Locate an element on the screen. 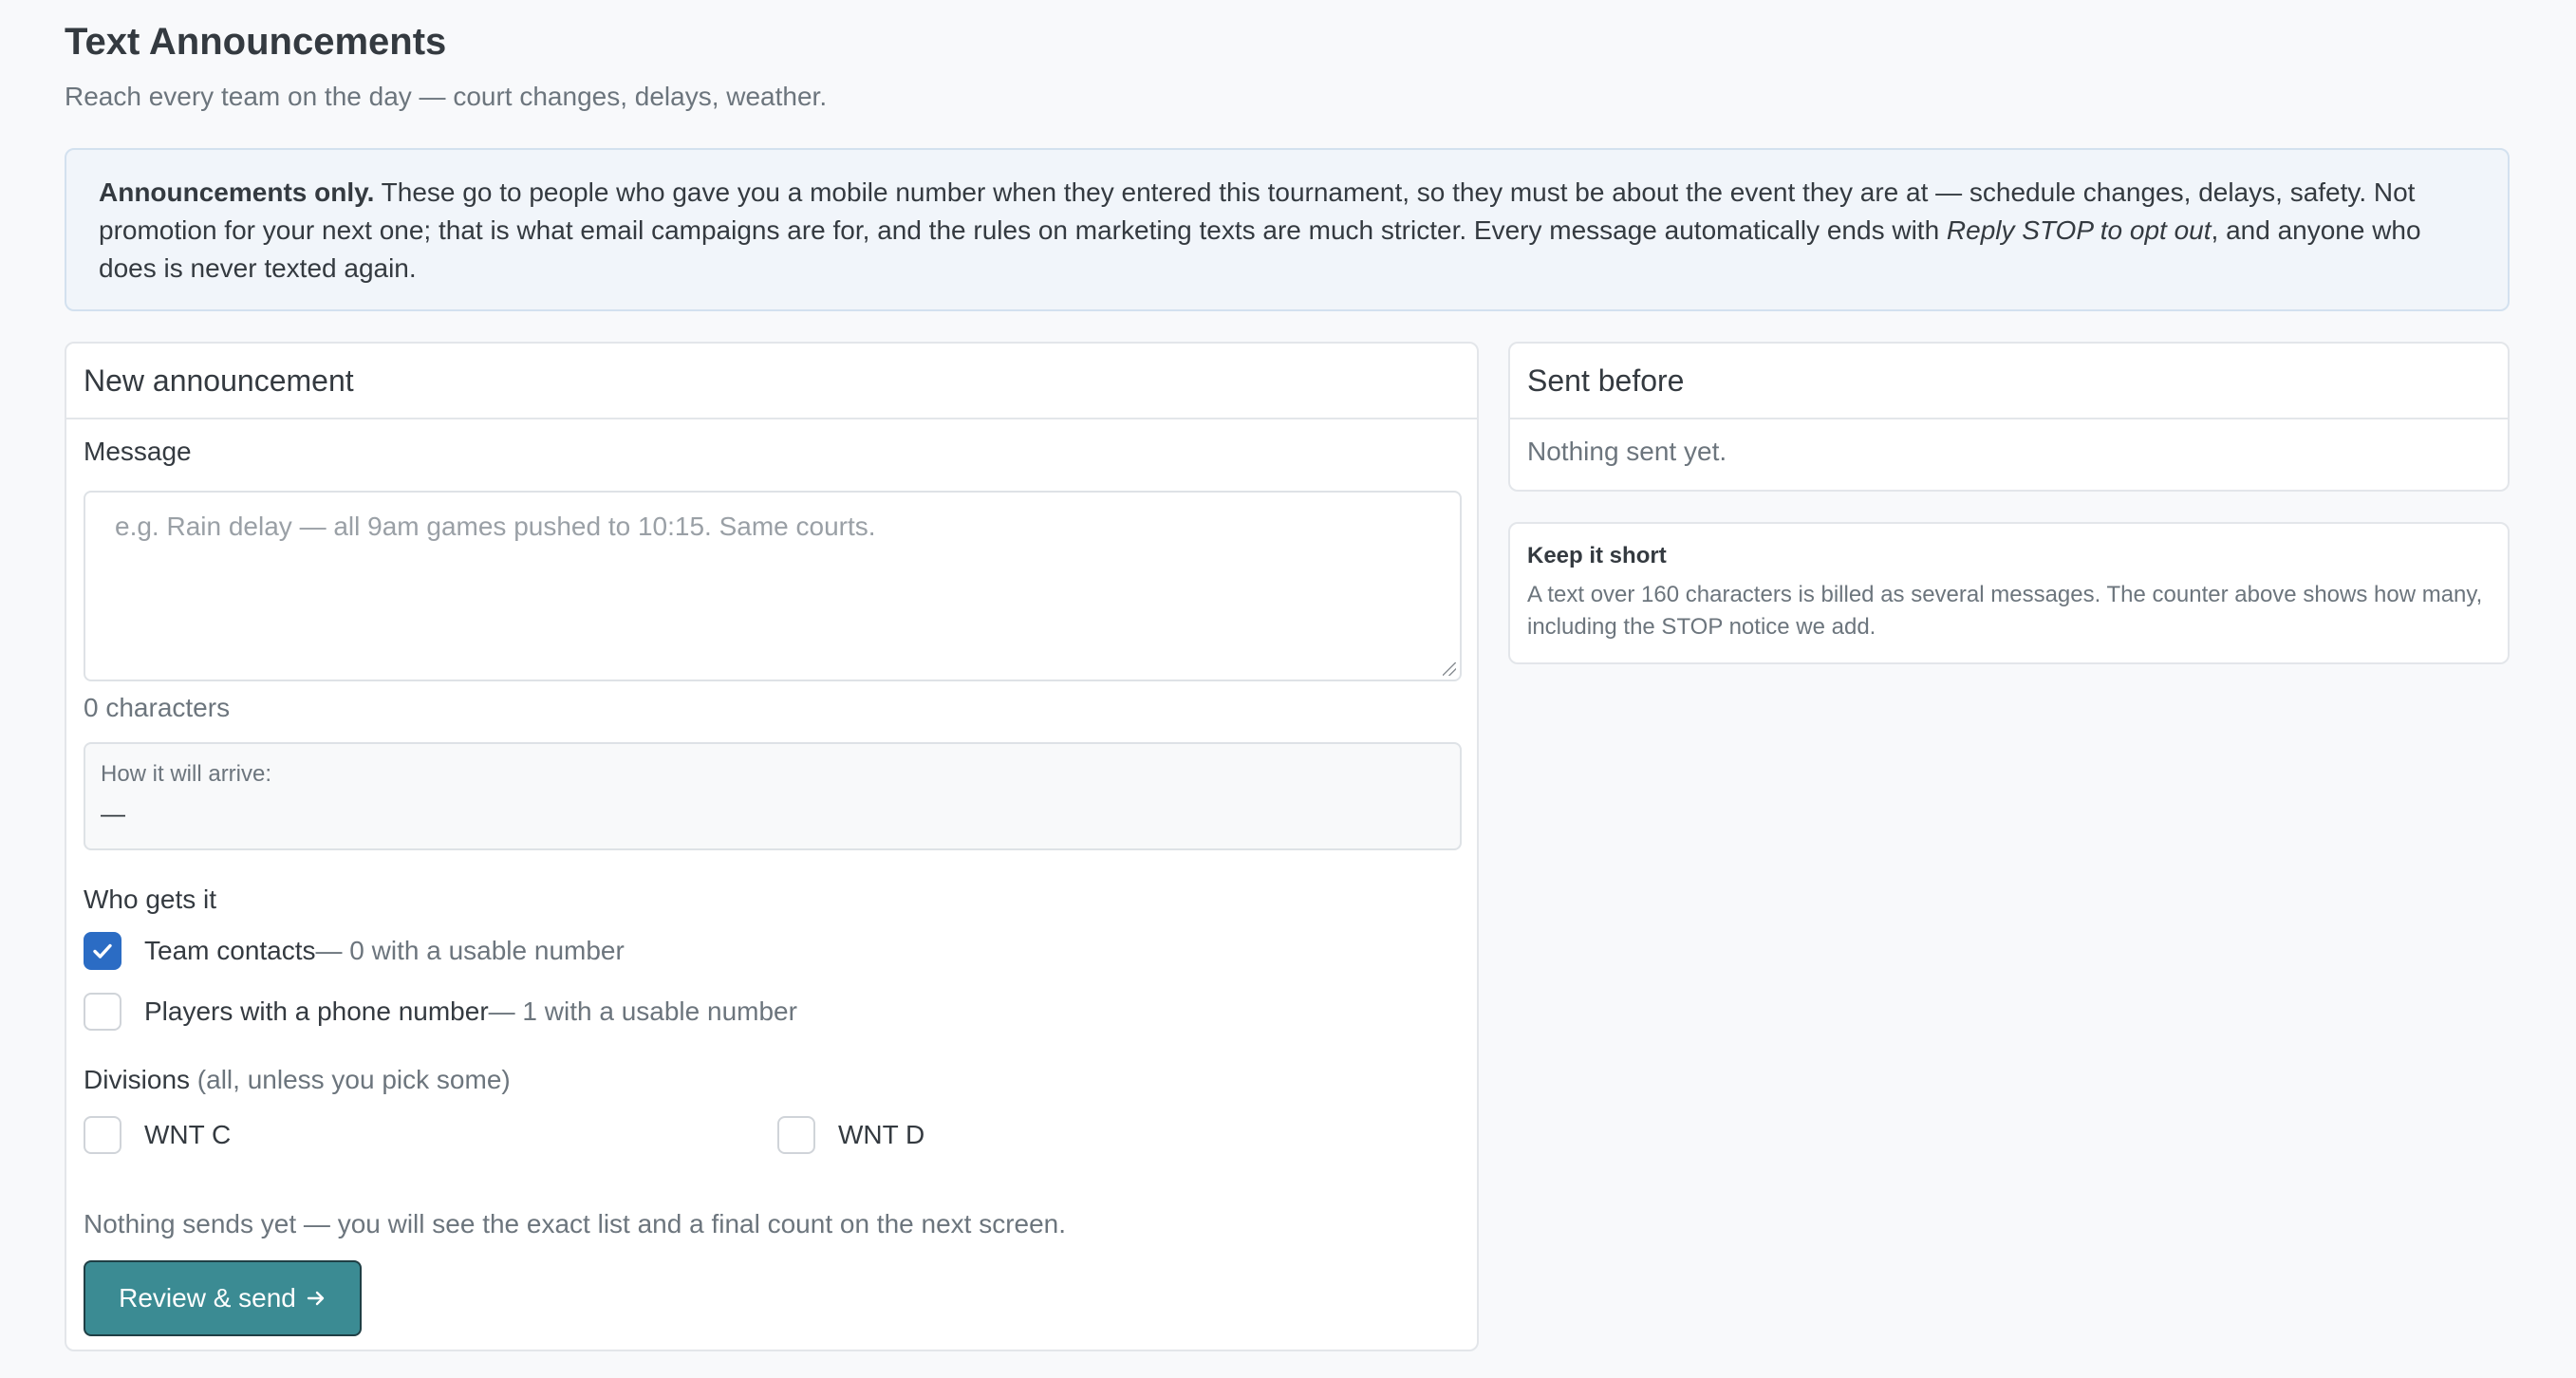 The image size is (2576, 1378). new-announcement-header: New announcement is located at coordinates (772, 381).